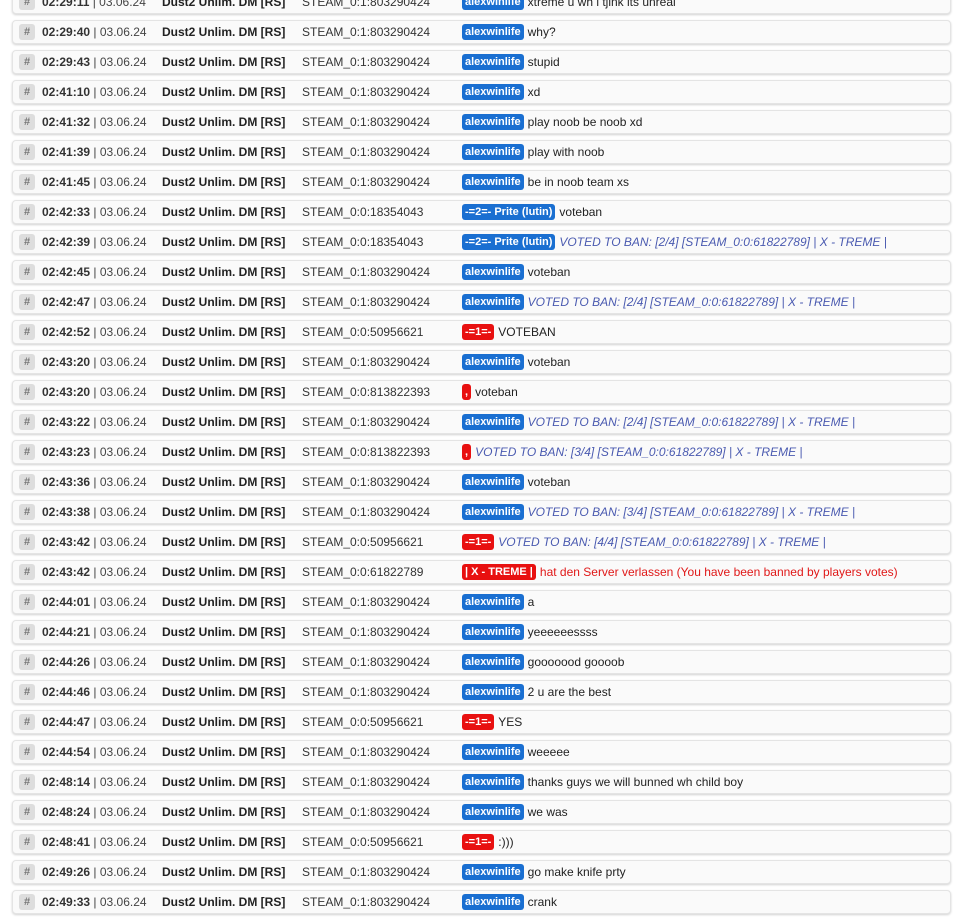 The image size is (979, 920). I want to click on message-text: voteban, so click(496, 392).